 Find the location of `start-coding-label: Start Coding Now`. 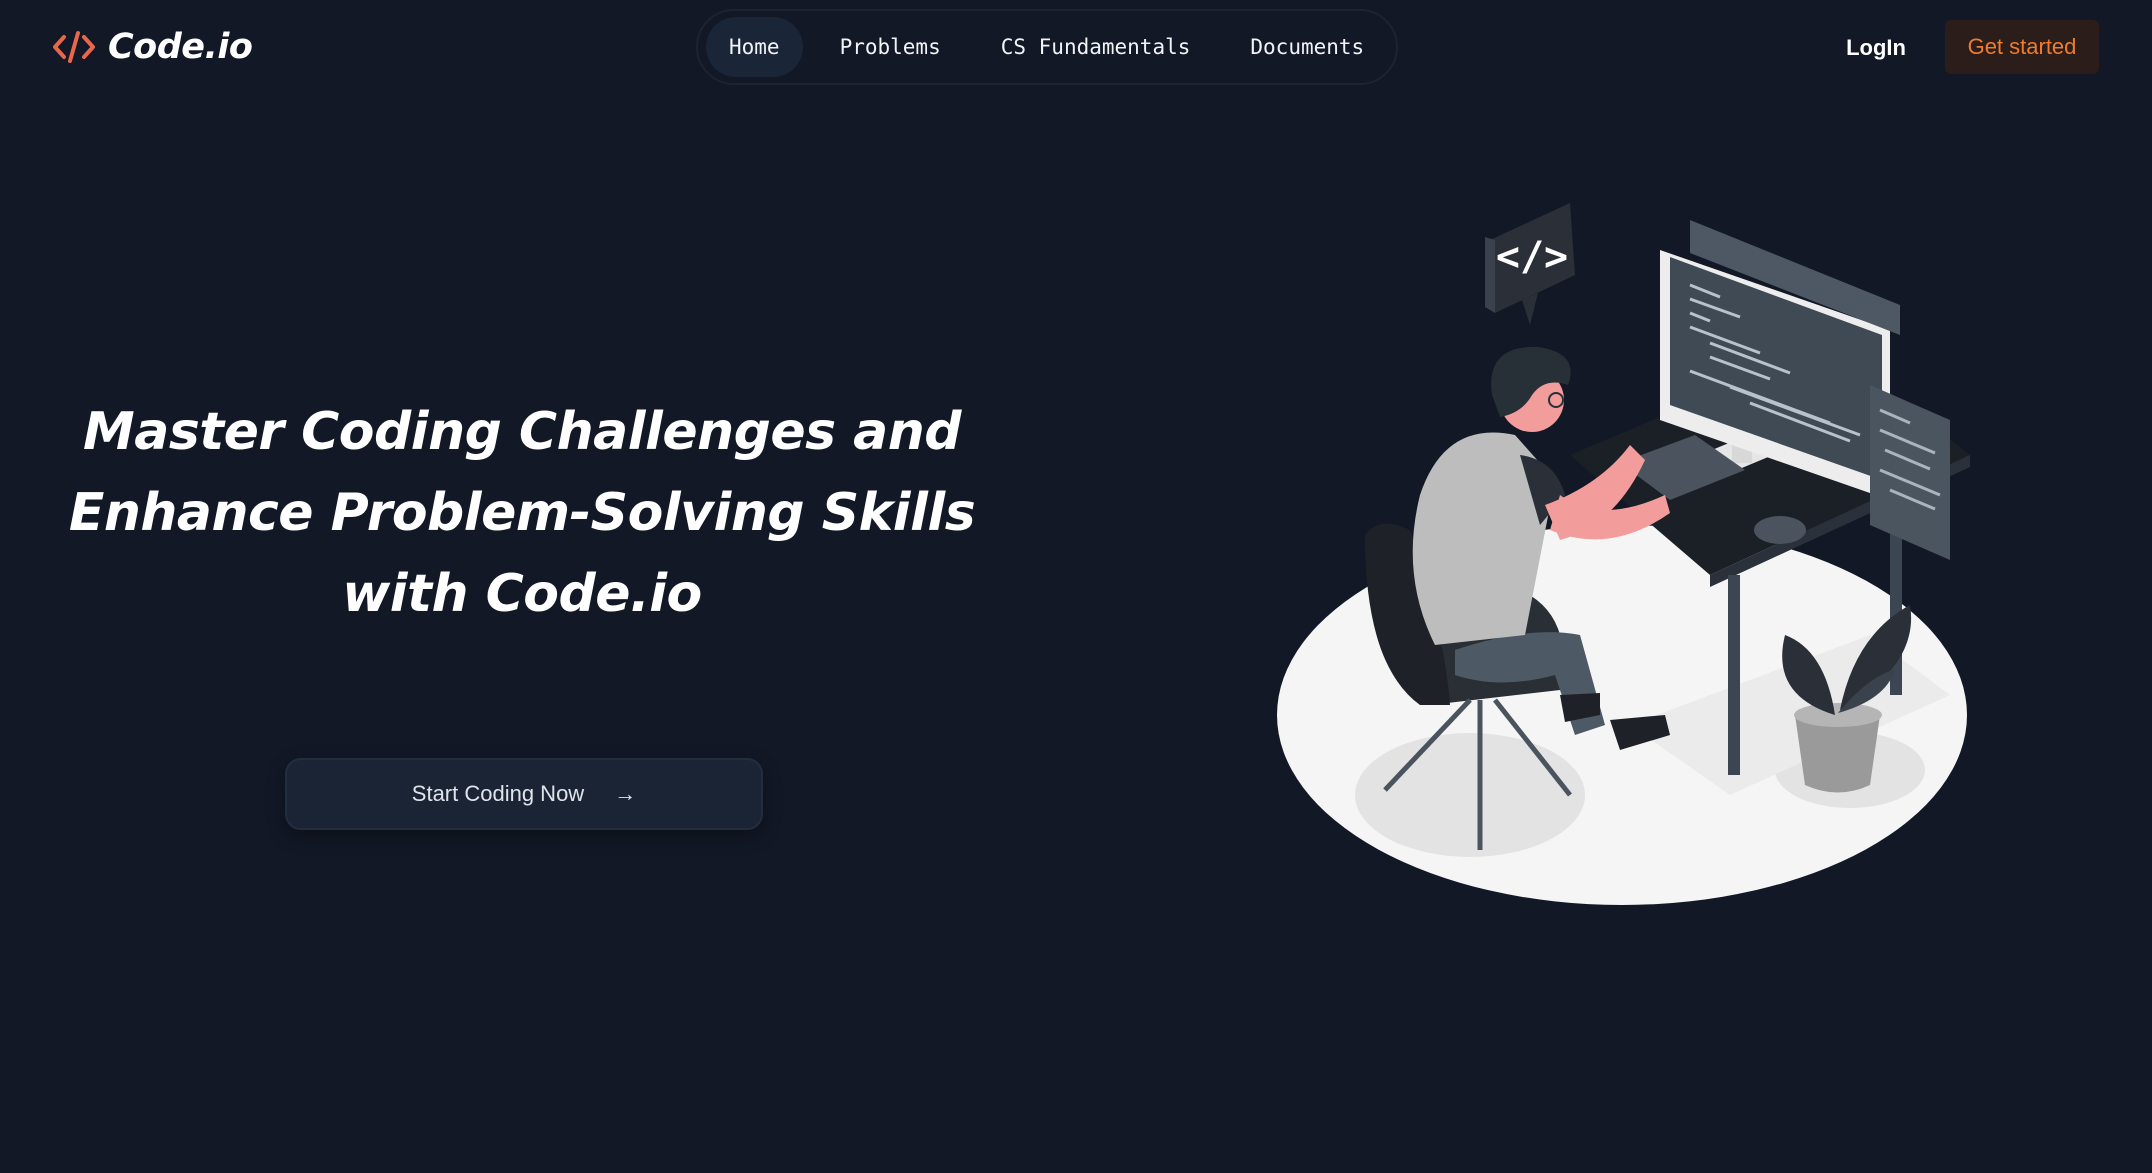

start-coding-label: Start Coding Now is located at coordinates (498, 793).